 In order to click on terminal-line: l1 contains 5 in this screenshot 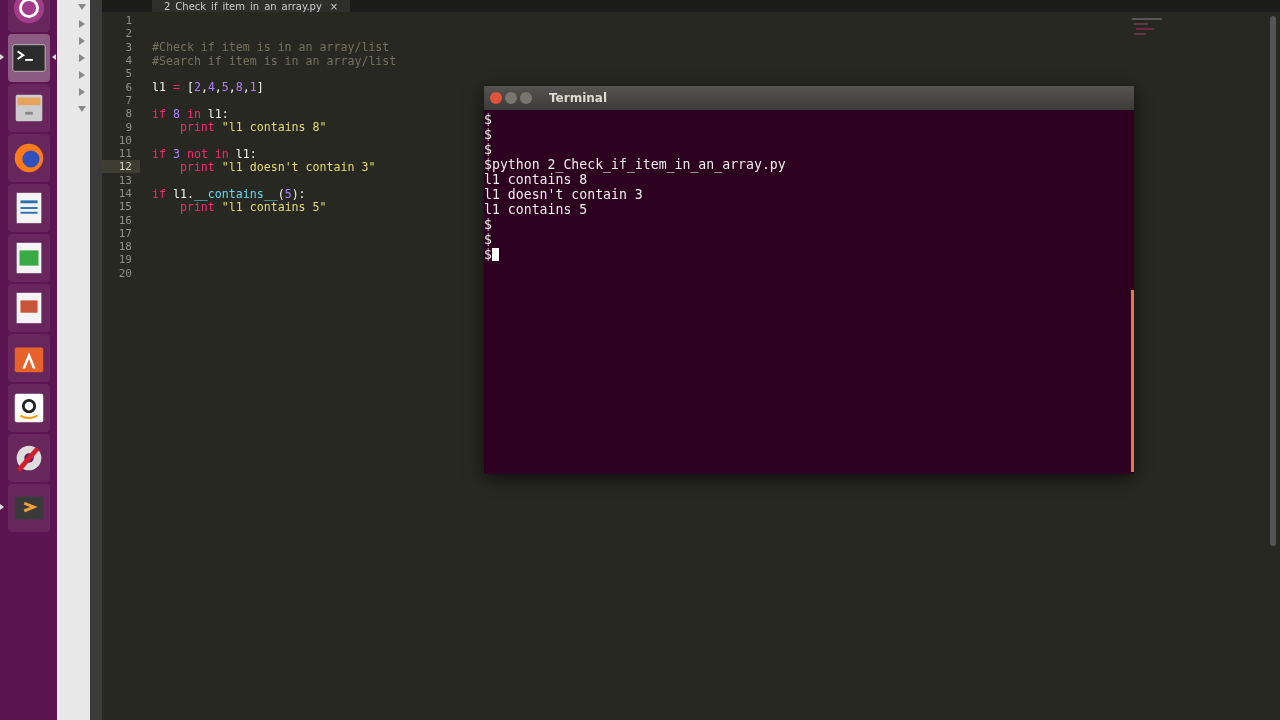, I will do `click(536, 209)`.